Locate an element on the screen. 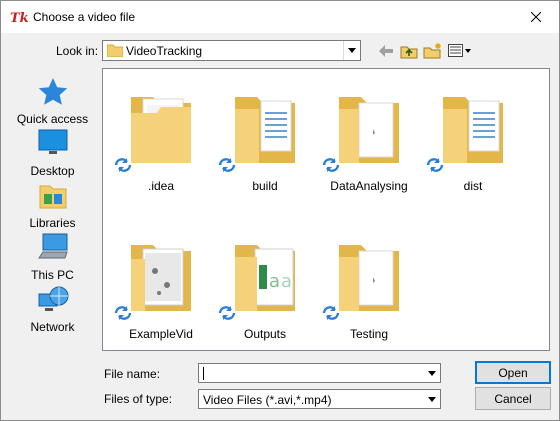  lookin-dropdown-button is located at coordinates (351, 50).